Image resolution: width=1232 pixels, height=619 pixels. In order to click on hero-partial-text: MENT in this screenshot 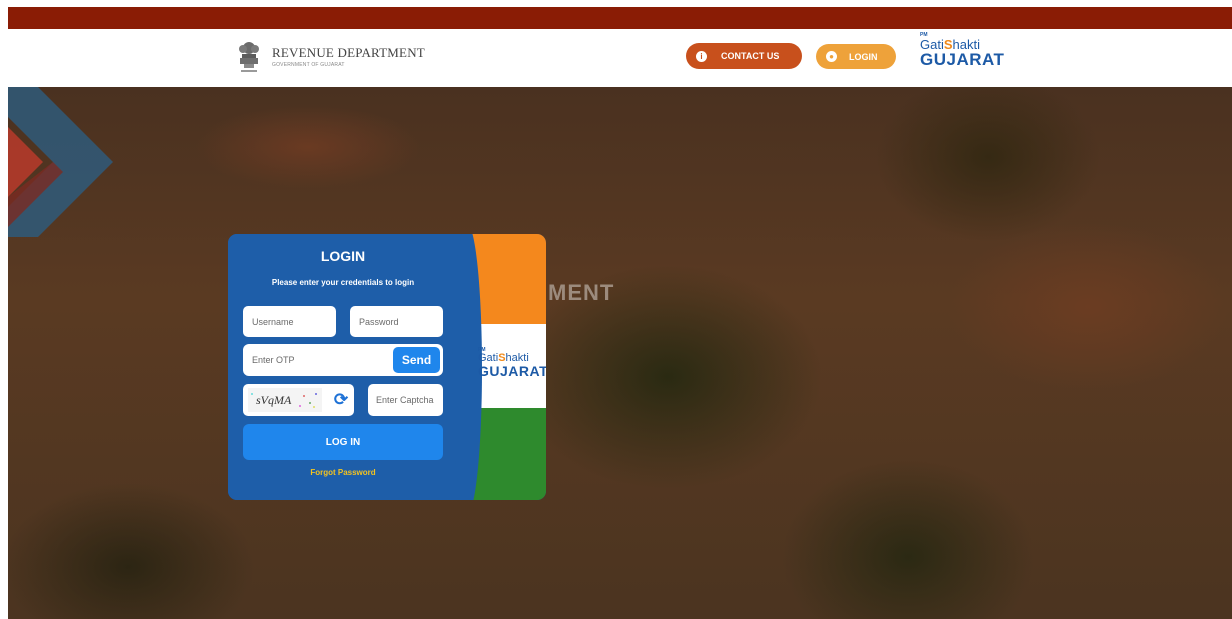, I will do `click(581, 292)`.